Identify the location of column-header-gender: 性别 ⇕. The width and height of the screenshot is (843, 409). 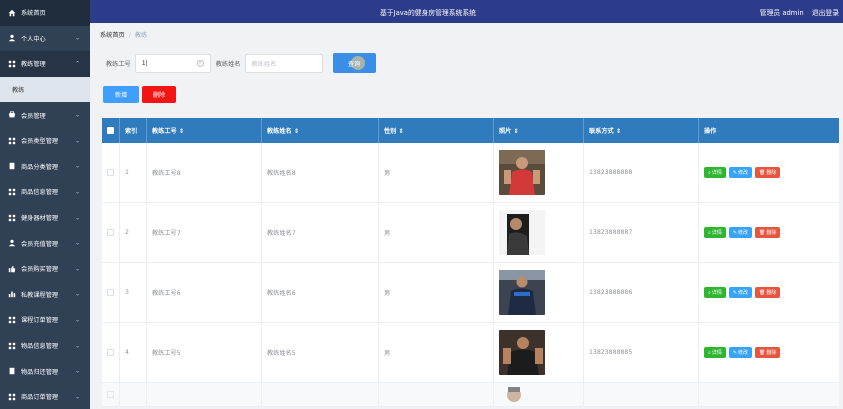
(436, 130).